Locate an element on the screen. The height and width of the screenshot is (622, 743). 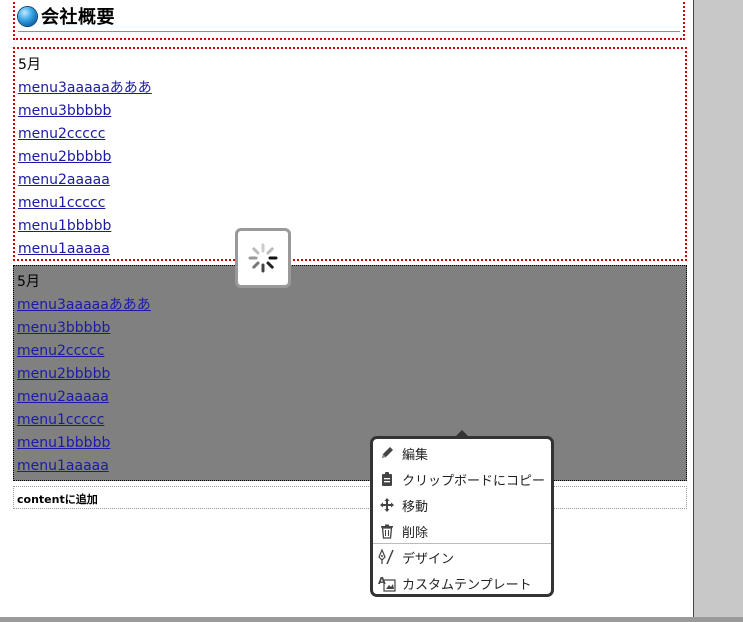
context-menu-delete: 削除 is located at coordinates (402, 531).